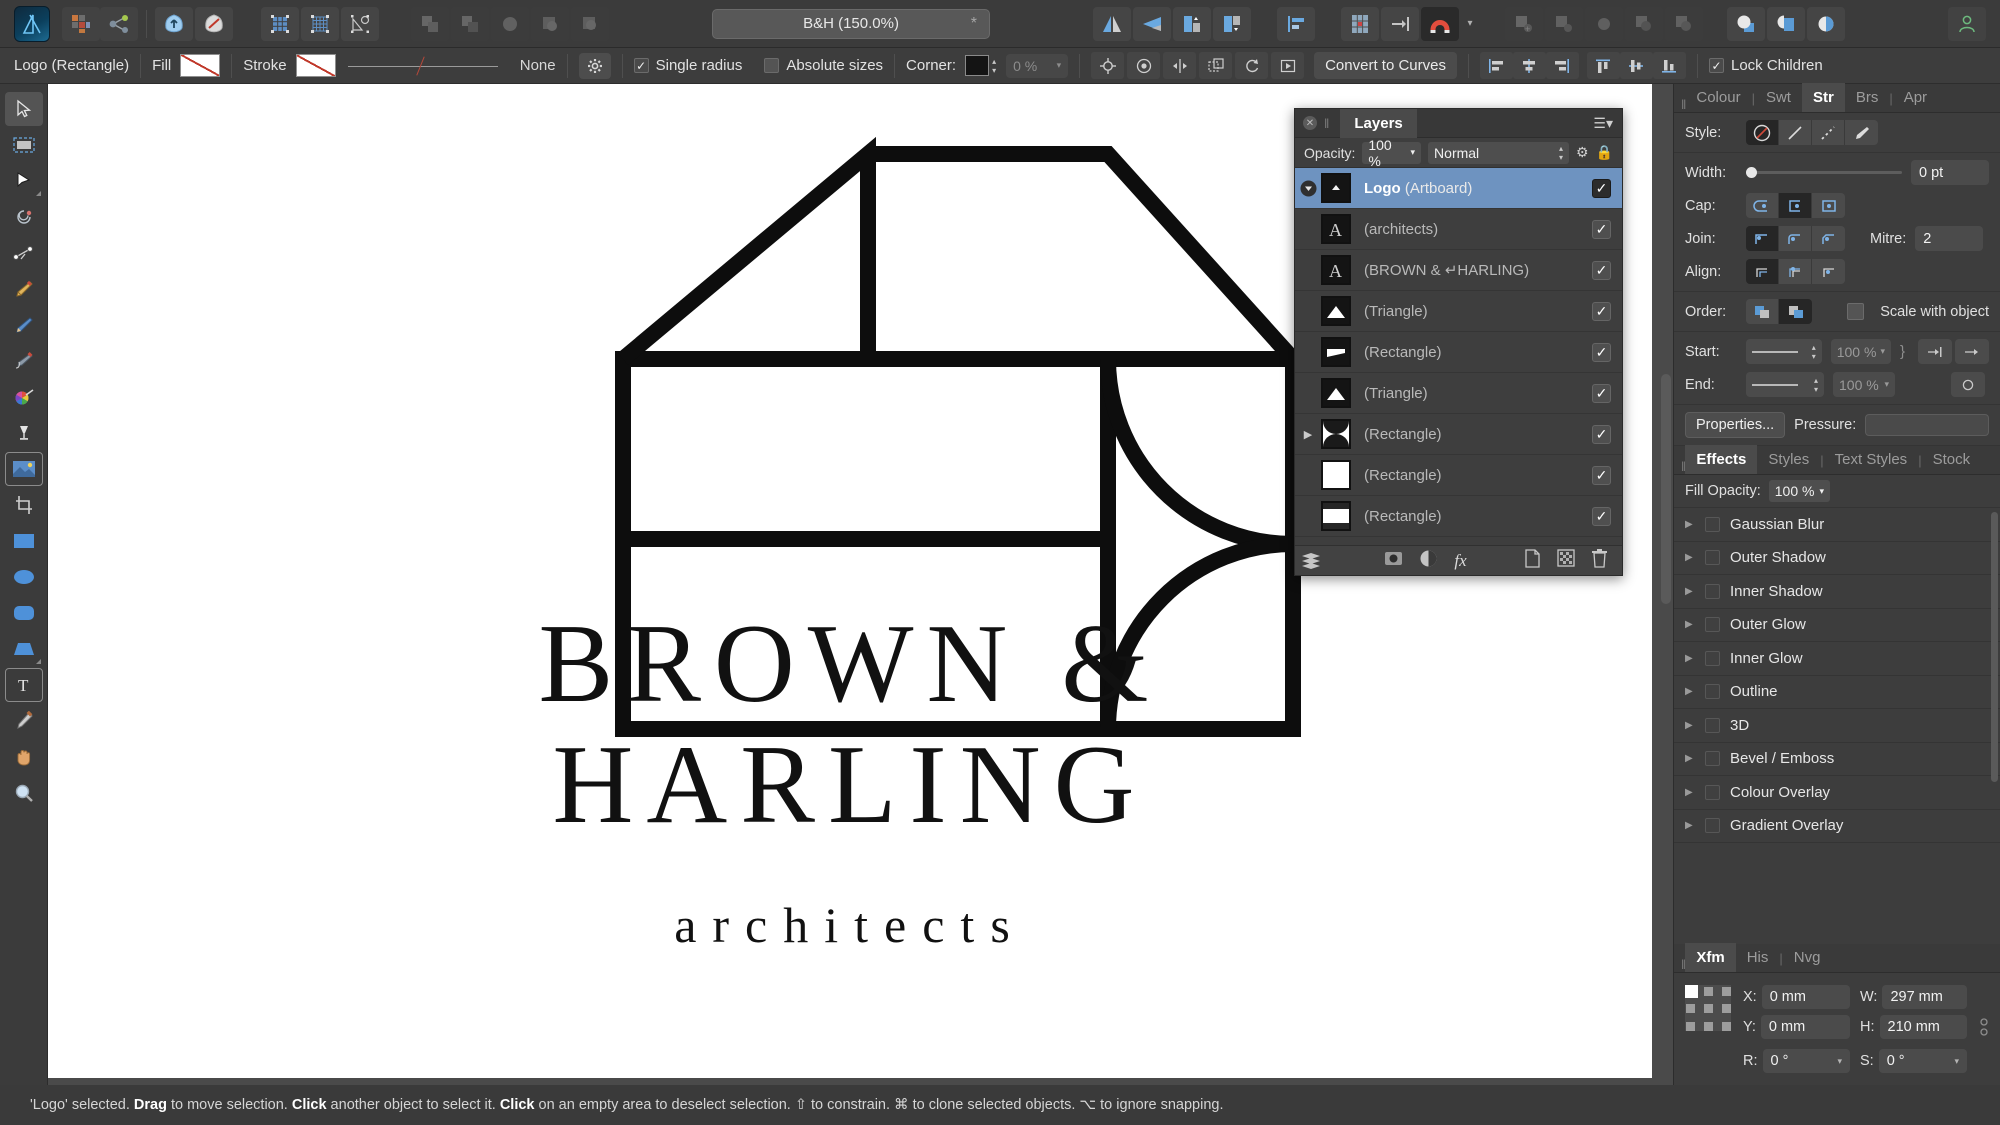 The width and height of the screenshot is (2000, 1125). Describe the element at coordinates (1805, 997) in the screenshot. I see `x-field: 0 mm` at that location.